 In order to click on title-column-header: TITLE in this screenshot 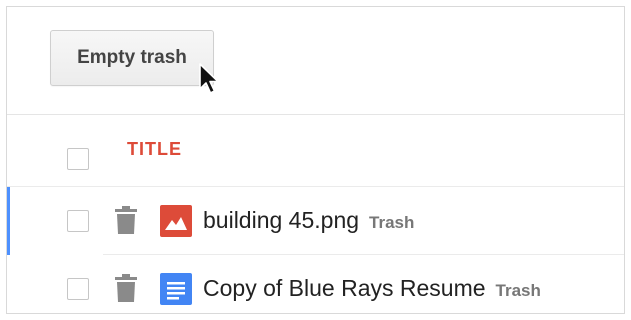, I will do `click(154, 149)`.